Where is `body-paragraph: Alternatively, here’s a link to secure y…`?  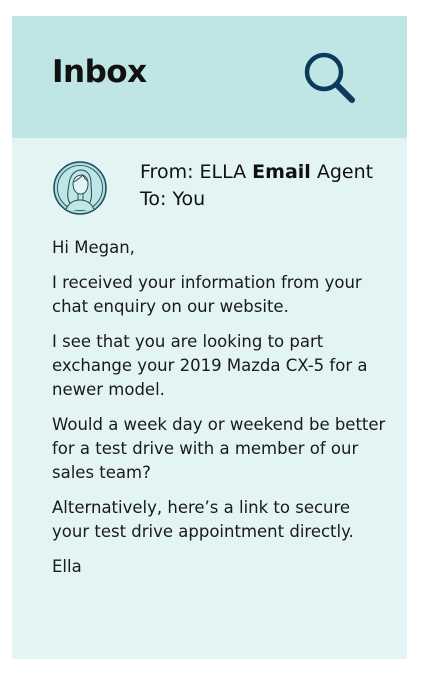 body-paragraph: Alternatively, here’s a link to secure y… is located at coordinates (203, 519).